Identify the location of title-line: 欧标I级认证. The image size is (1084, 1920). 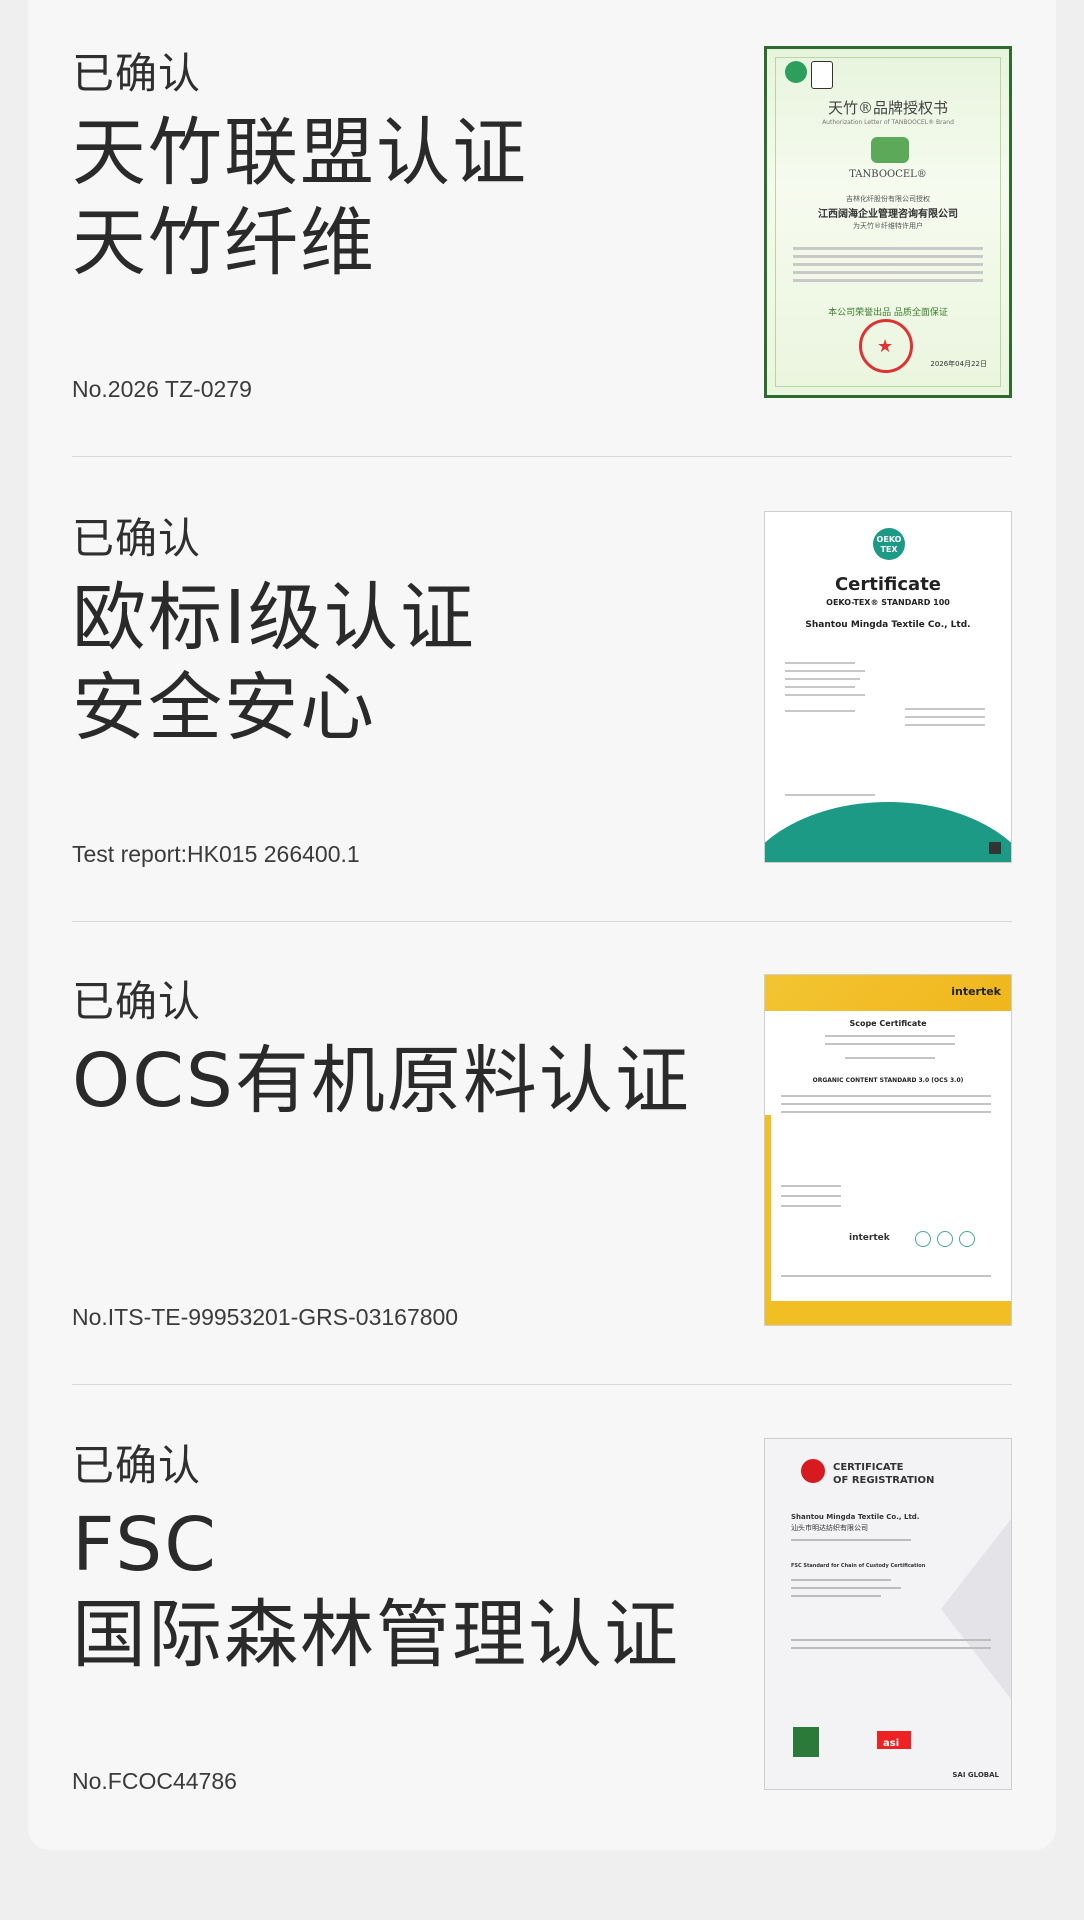
(274, 618).